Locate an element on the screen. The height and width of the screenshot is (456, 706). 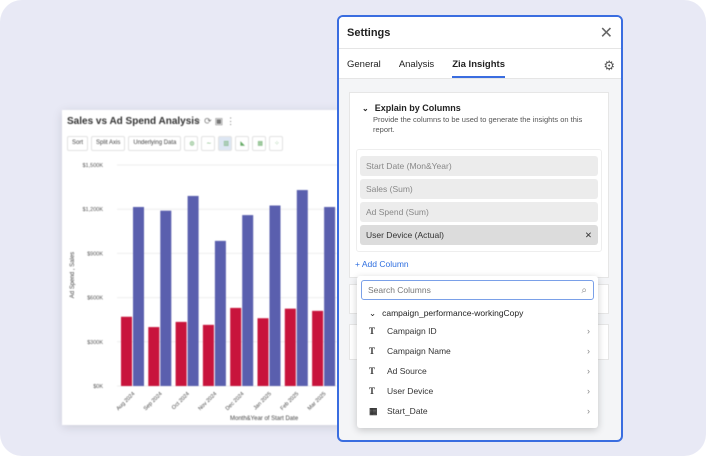
chip-label: Ad Spend (Sum) is located at coordinates (397, 212).